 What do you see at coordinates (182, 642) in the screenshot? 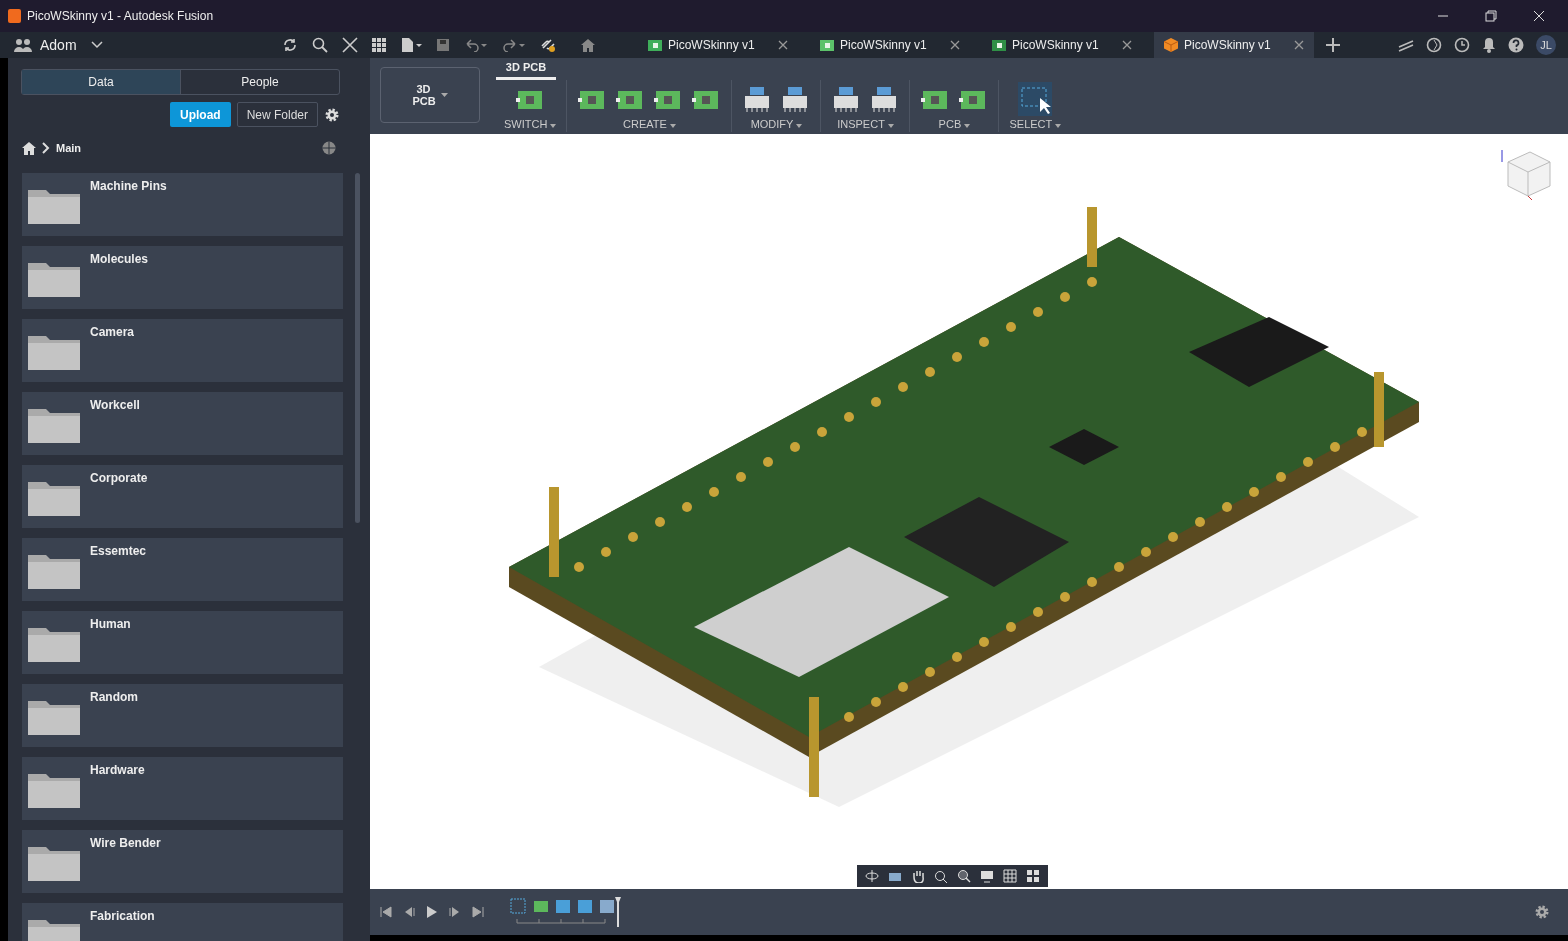
I see `folder-item: Human` at bounding box center [182, 642].